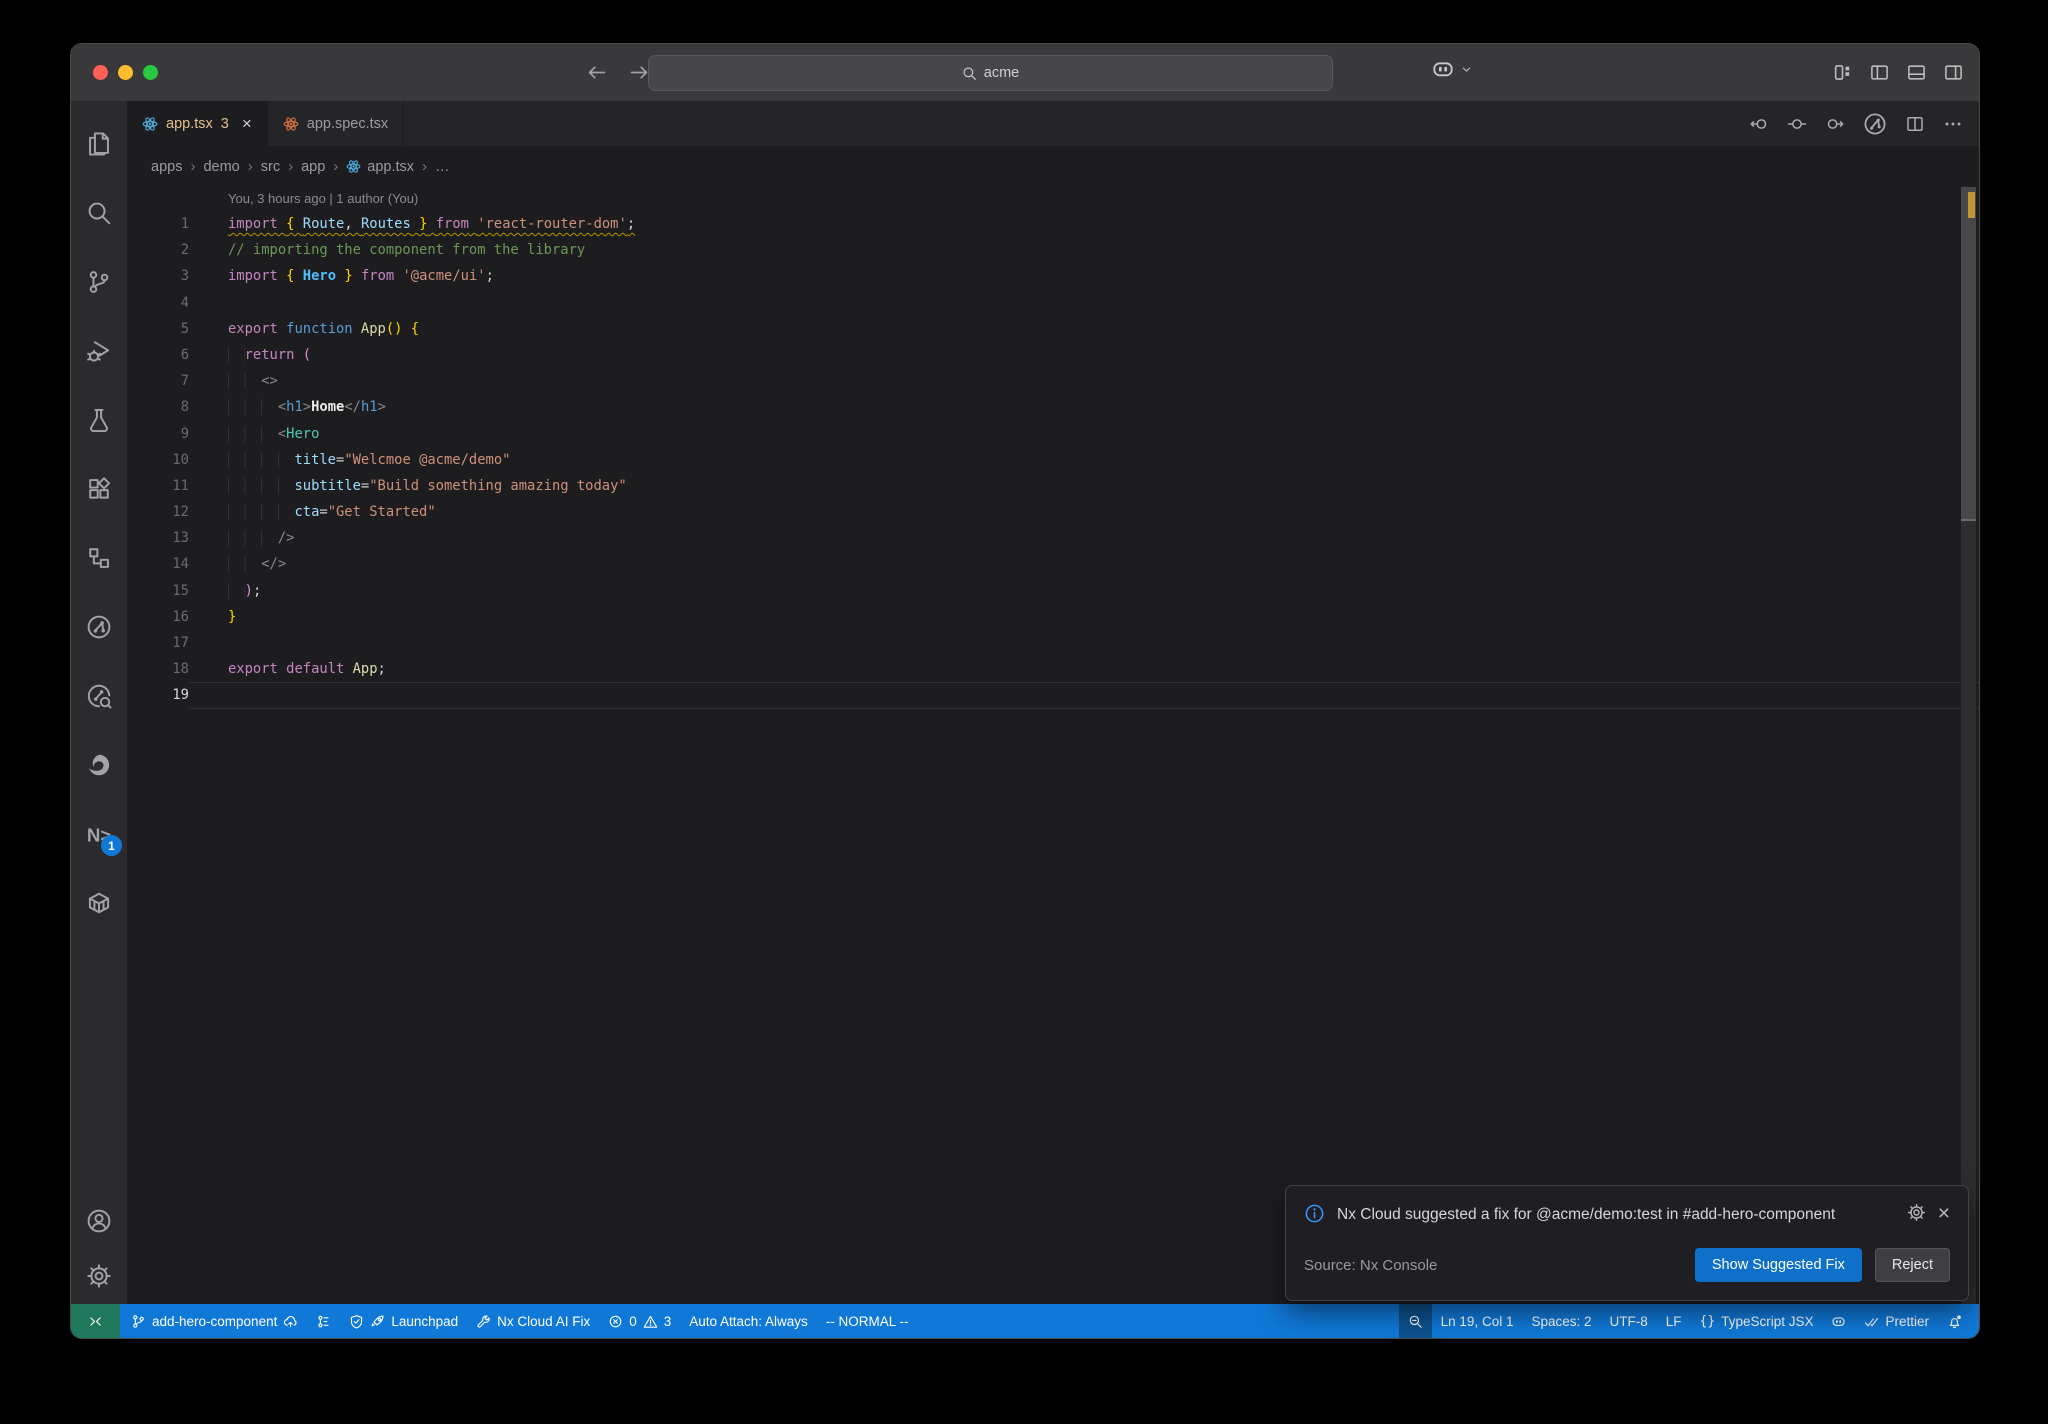  What do you see at coordinates (99, 350) in the screenshot?
I see `activity-item-run-and-debug` at bounding box center [99, 350].